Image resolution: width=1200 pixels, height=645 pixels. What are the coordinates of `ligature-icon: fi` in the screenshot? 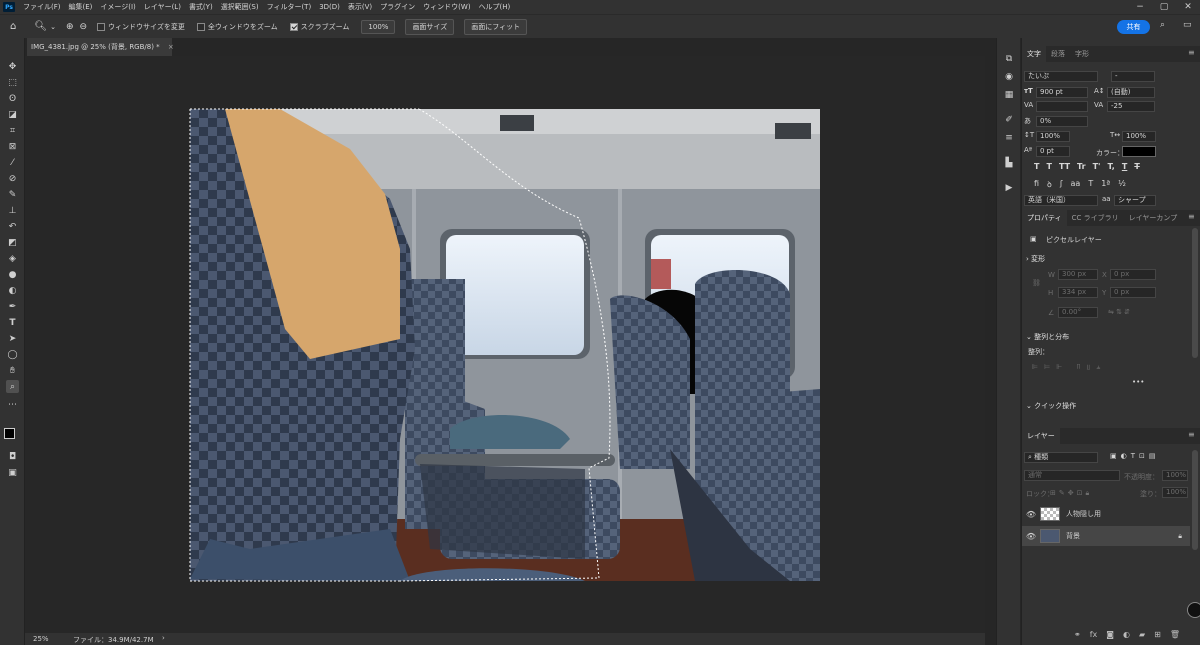 It's located at (1036, 184).